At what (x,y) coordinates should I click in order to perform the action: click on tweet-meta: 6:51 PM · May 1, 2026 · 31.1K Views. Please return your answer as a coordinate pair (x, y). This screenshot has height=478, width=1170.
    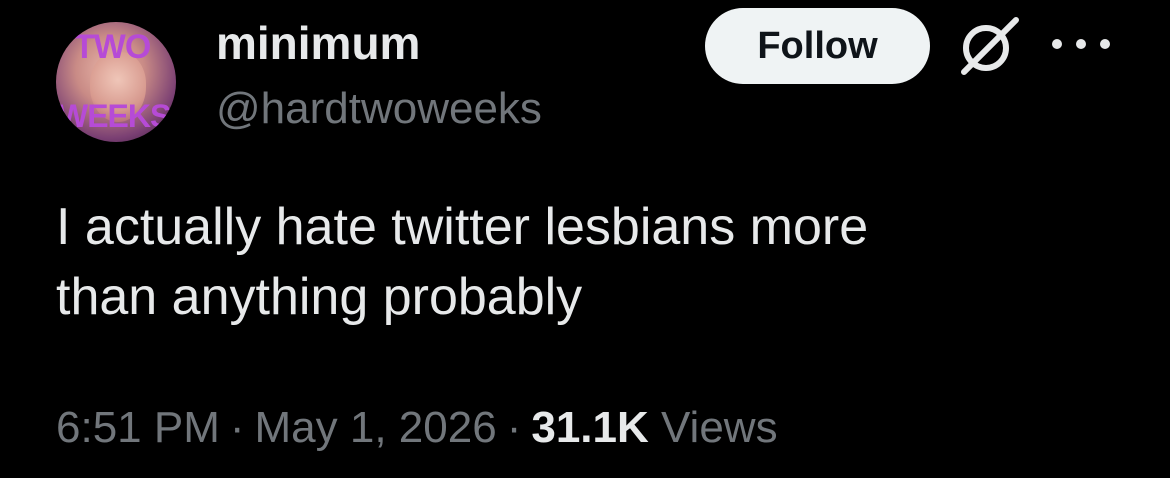
    Looking at the image, I should click on (417, 428).